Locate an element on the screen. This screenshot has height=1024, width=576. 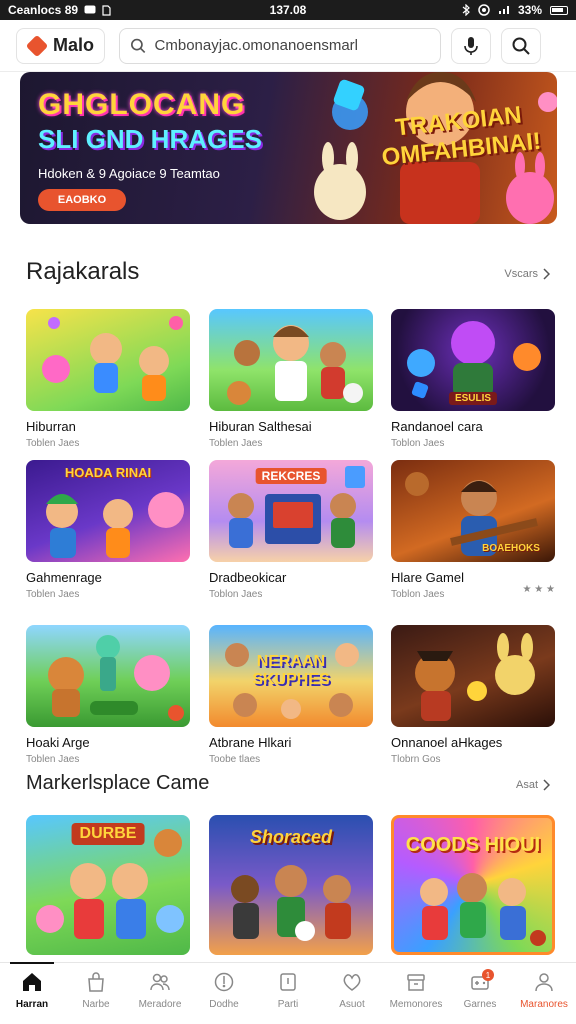
search-input is located at coordinates (292, 45).